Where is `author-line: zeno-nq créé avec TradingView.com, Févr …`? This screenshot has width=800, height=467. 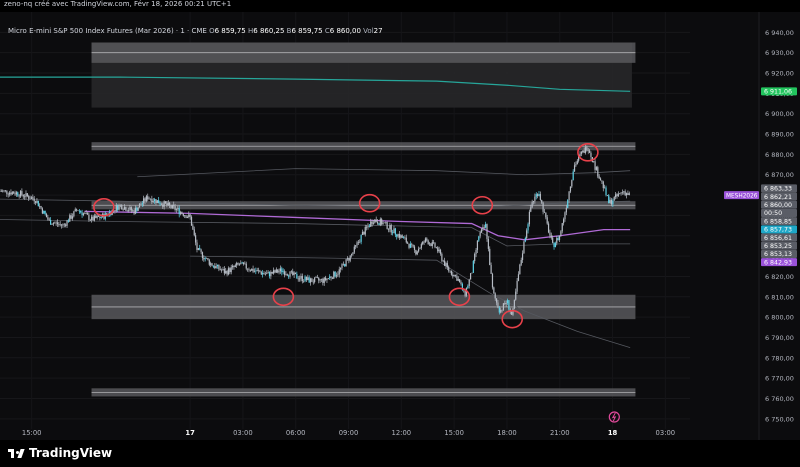 author-line: zeno-nq créé avec TradingView.com, Févr … is located at coordinates (118, 4).